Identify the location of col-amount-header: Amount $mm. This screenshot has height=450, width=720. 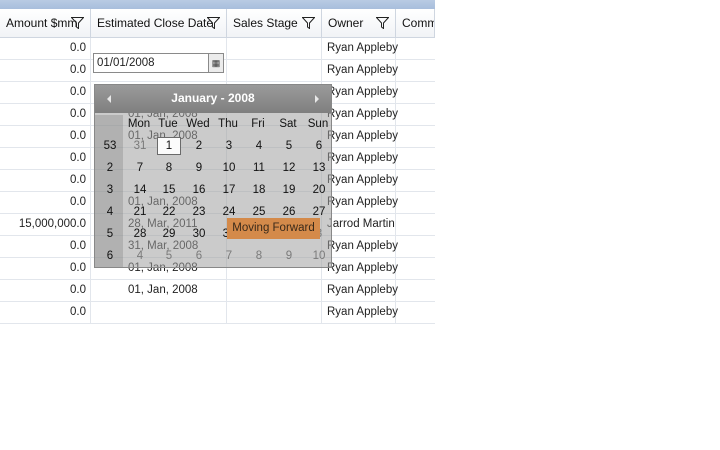
(45, 23).